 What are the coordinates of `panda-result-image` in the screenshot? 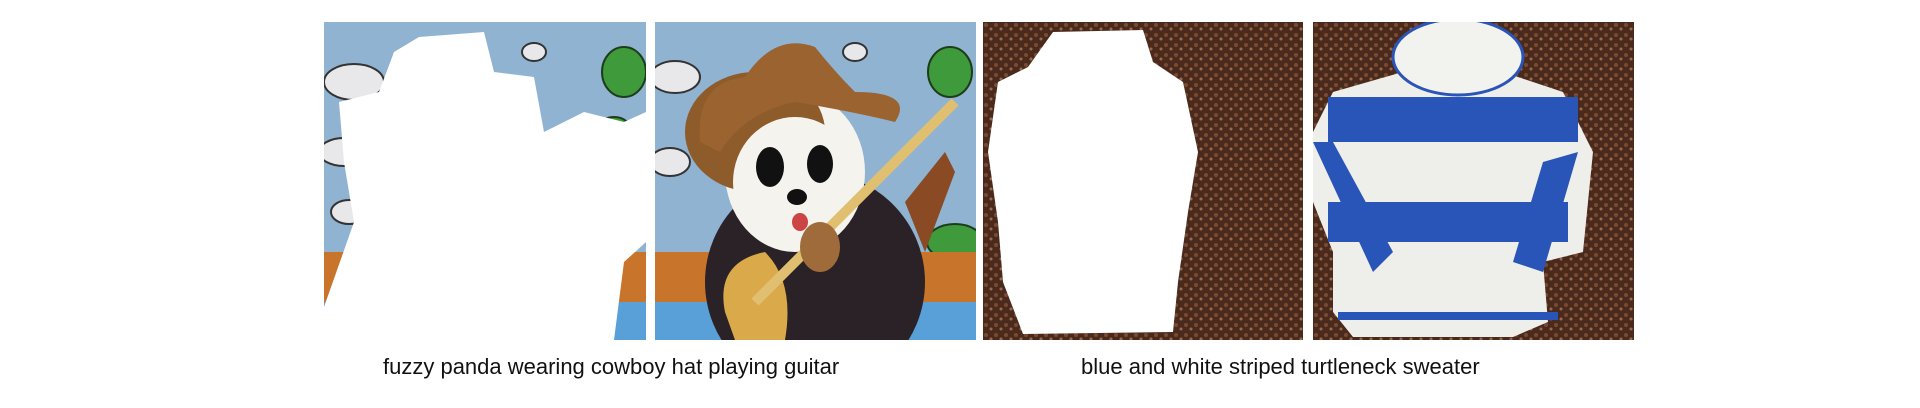 It's located at (815, 181).